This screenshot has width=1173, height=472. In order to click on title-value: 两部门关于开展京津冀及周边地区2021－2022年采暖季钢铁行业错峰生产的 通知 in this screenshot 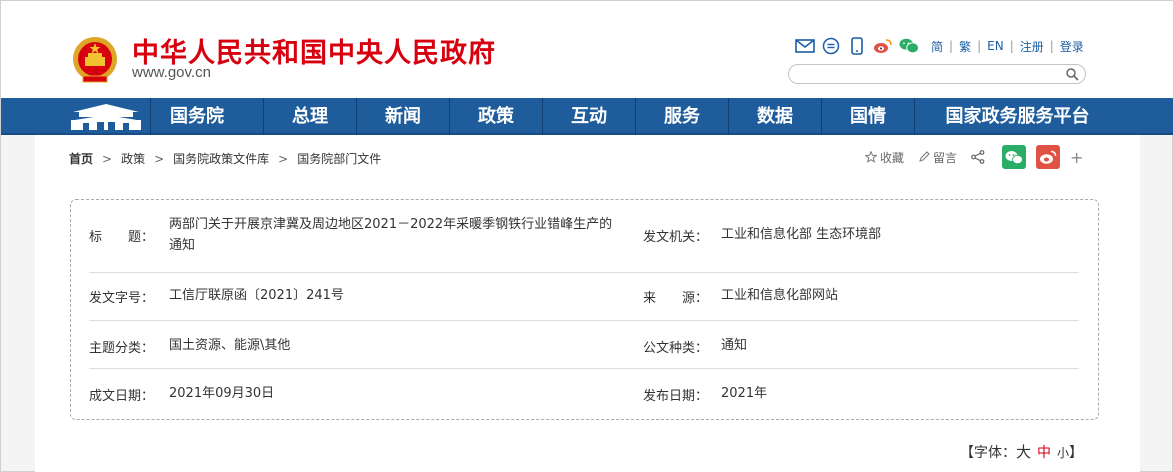, I will do `click(404, 235)`.